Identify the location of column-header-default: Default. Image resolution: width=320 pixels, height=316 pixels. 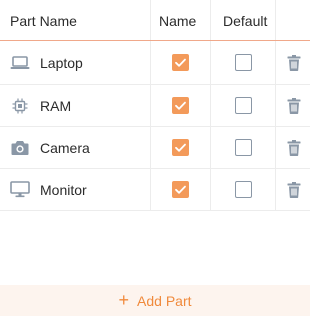
(245, 21).